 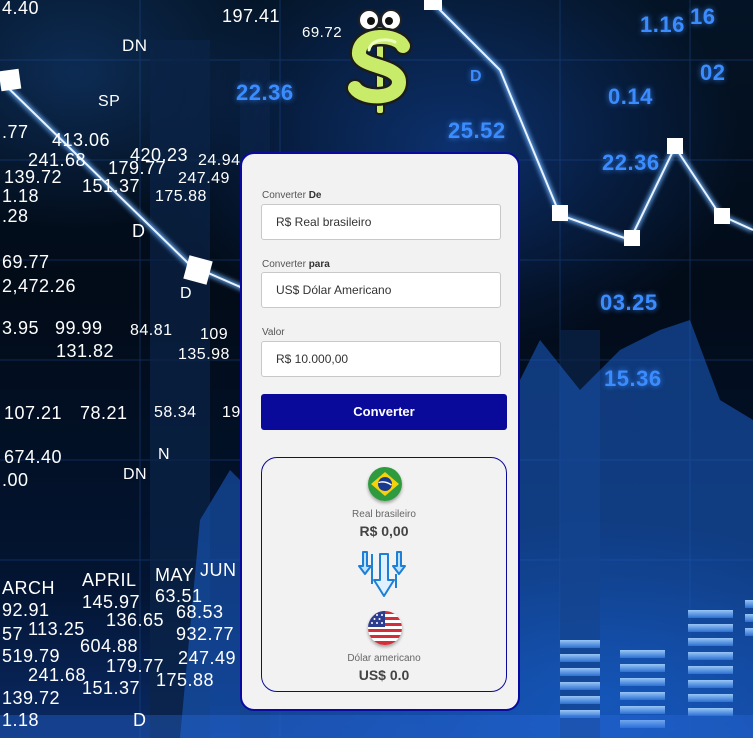 What do you see at coordinates (175, 575) in the screenshot?
I see `bg-number: MAY` at bounding box center [175, 575].